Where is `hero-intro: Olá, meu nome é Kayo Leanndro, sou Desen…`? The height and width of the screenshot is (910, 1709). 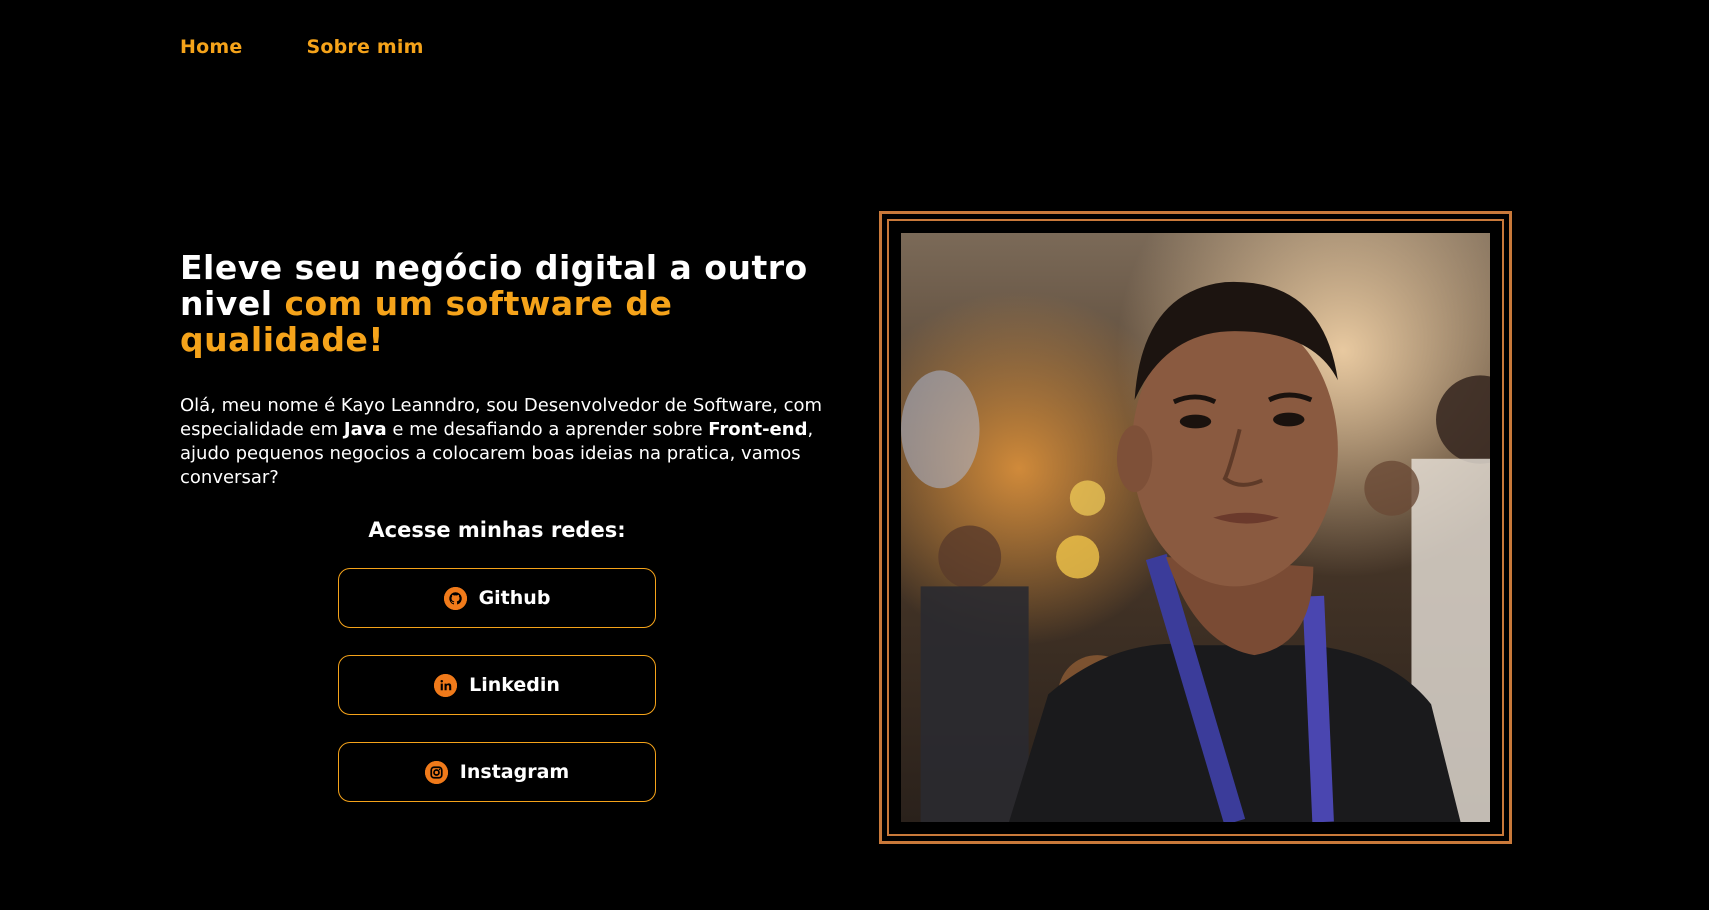
hero-intro: Olá, meu nome é Kayo Leanndro, sou Desen… is located at coordinates (505, 442).